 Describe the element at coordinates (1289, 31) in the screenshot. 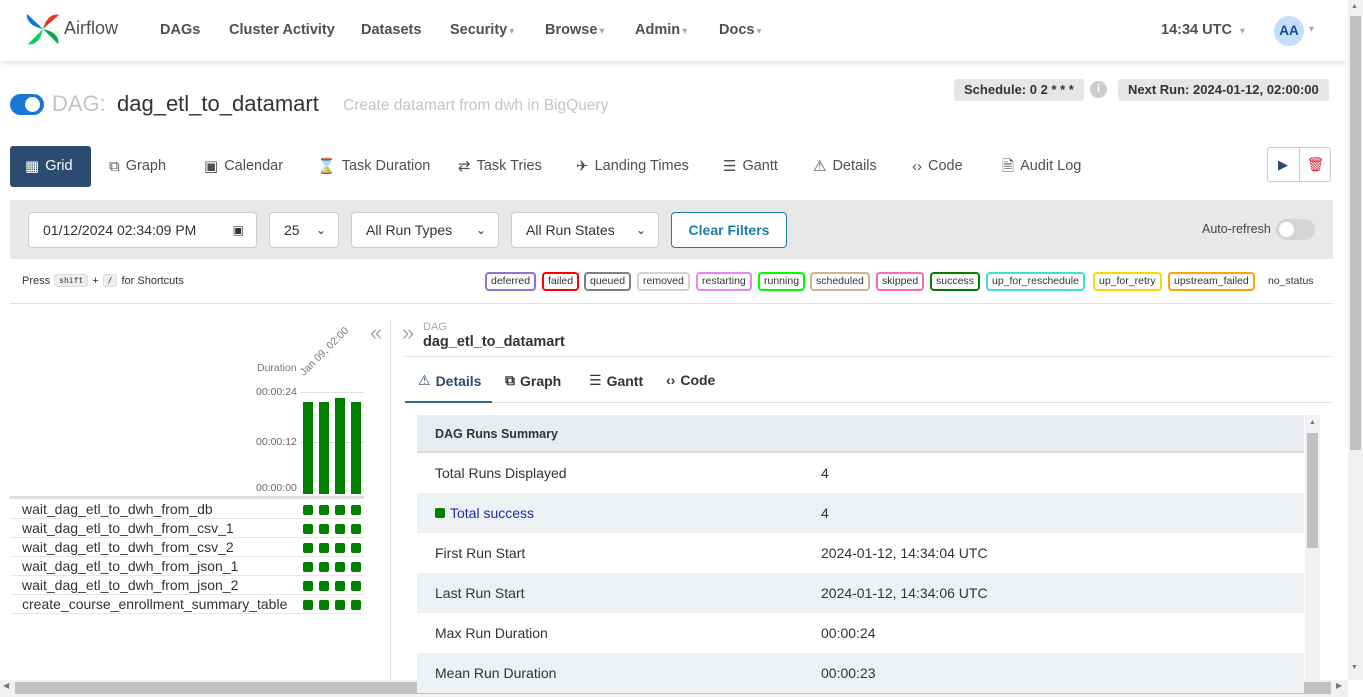

I see `user-avatar: AA` at that location.